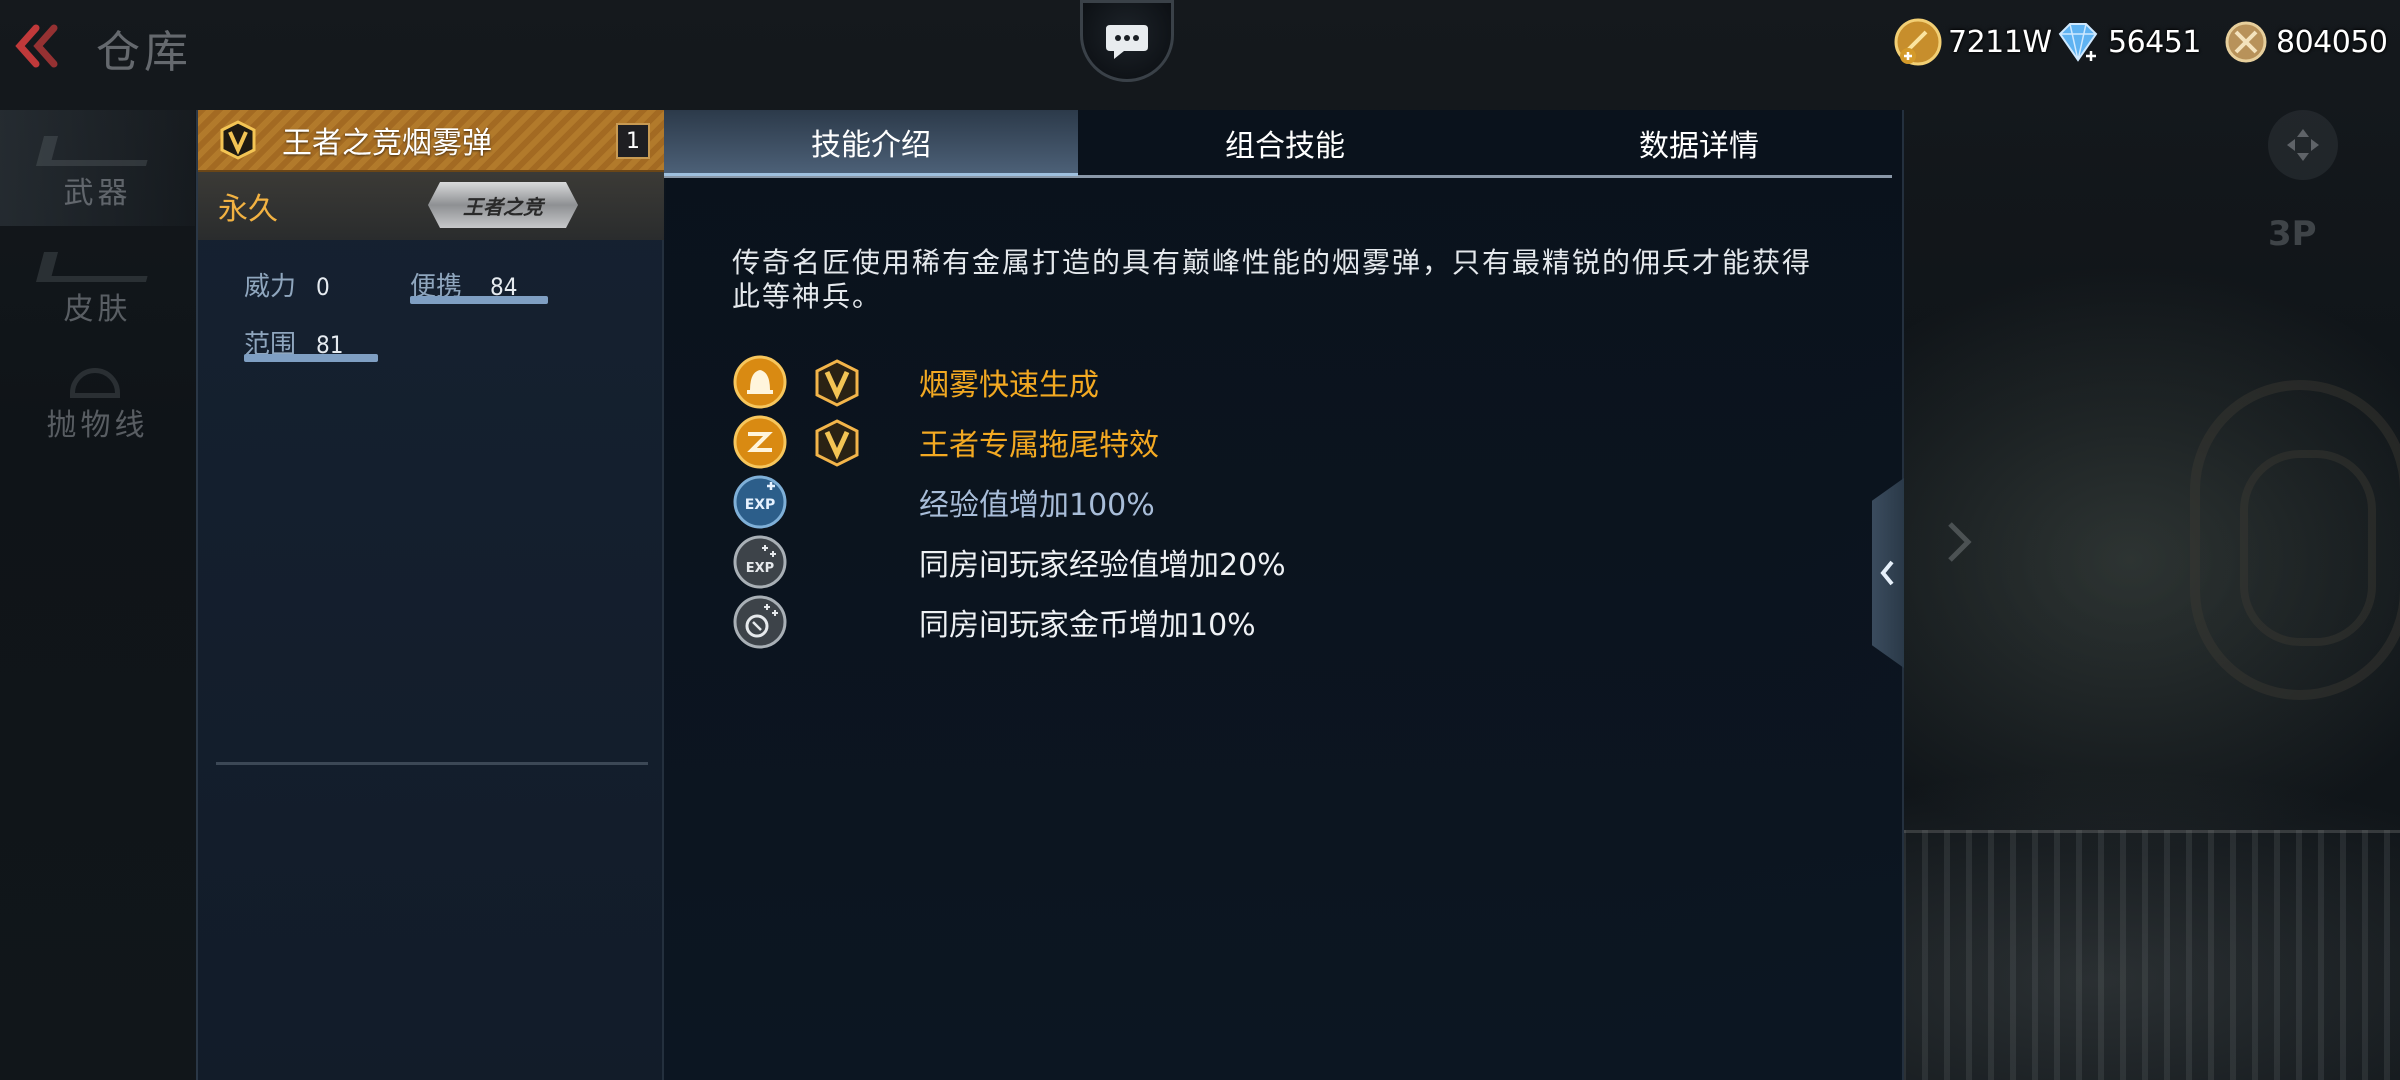 The image size is (2400, 1080). Describe the element at coordinates (1200, 45) in the screenshot. I see `top-bar: 仓库 7211W 56451 804050` at that location.